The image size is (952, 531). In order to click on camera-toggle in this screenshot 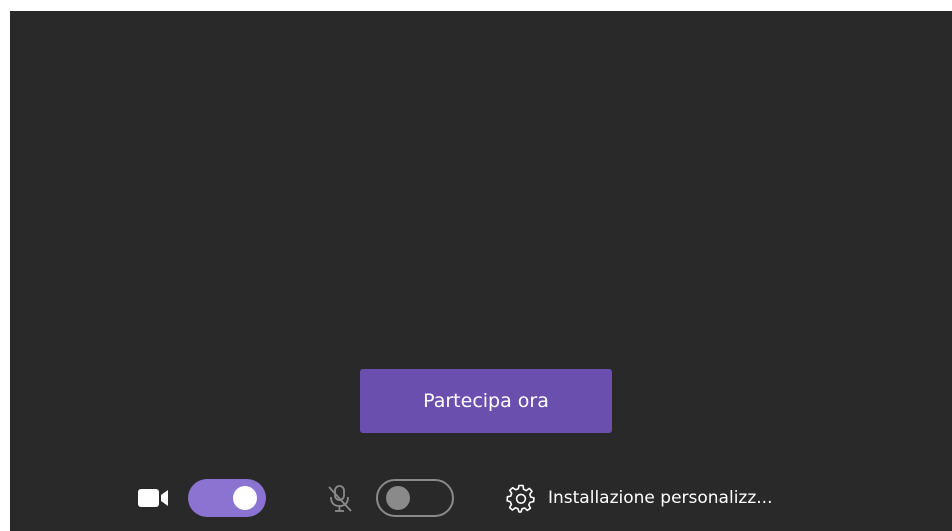, I will do `click(227, 498)`.